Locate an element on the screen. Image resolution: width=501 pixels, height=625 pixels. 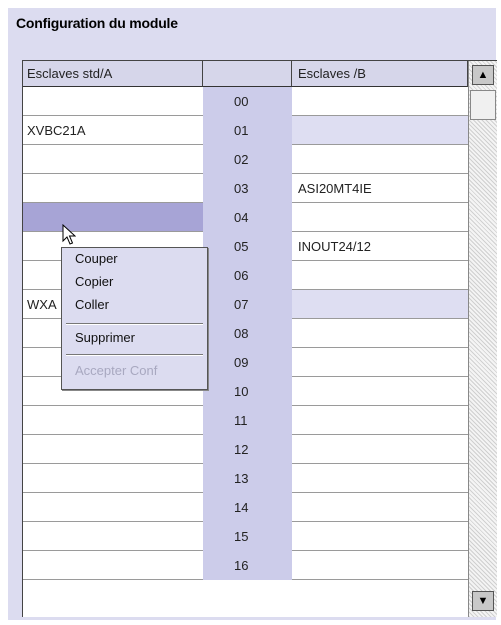
table-row: 16 is located at coordinates (245, 565).